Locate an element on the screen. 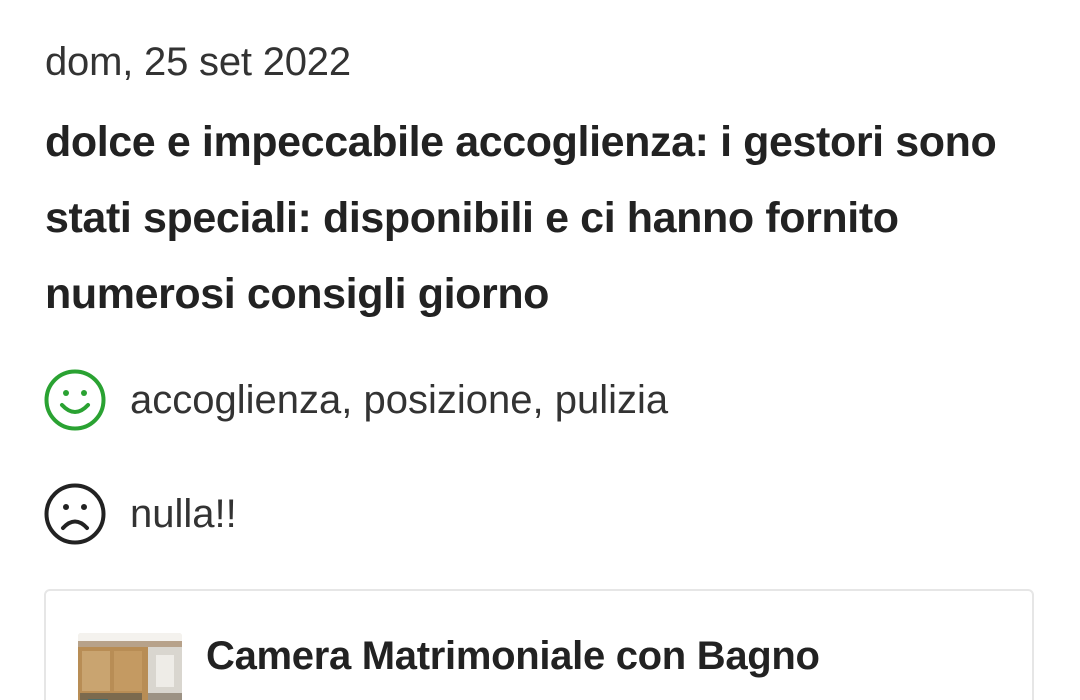 The height and width of the screenshot is (700, 1080). review-negative-row: nulla!! is located at coordinates (140, 514).